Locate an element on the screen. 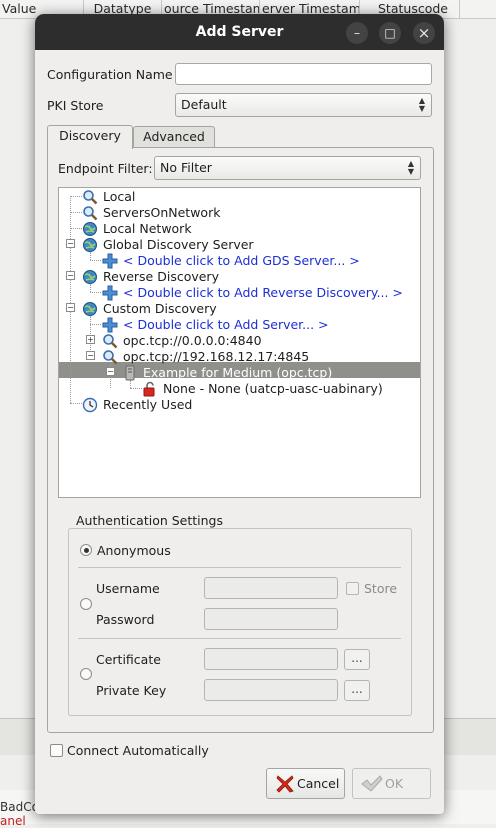  username-input is located at coordinates (271, 588).